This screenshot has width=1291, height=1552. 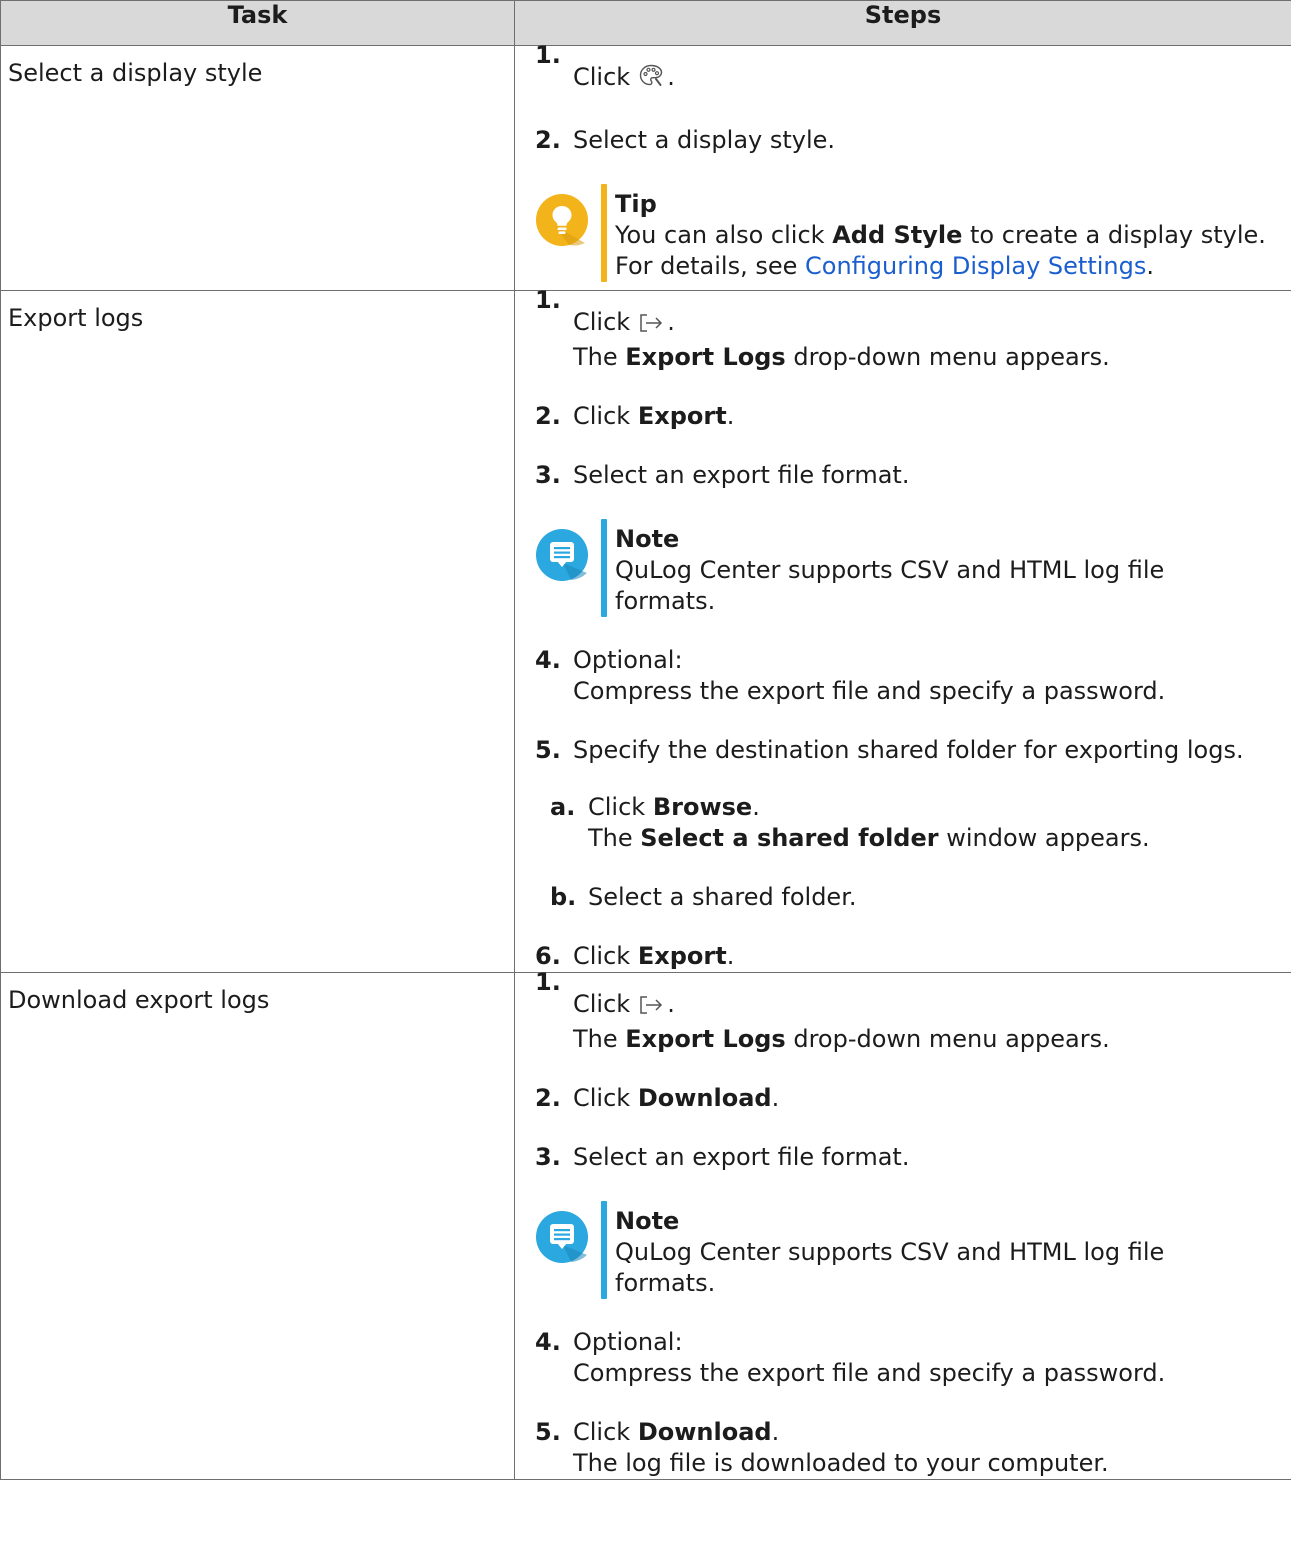 What do you see at coordinates (636, 204) in the screenshot?
I see `tip-title: Tip` at bounding box center [636, 204].